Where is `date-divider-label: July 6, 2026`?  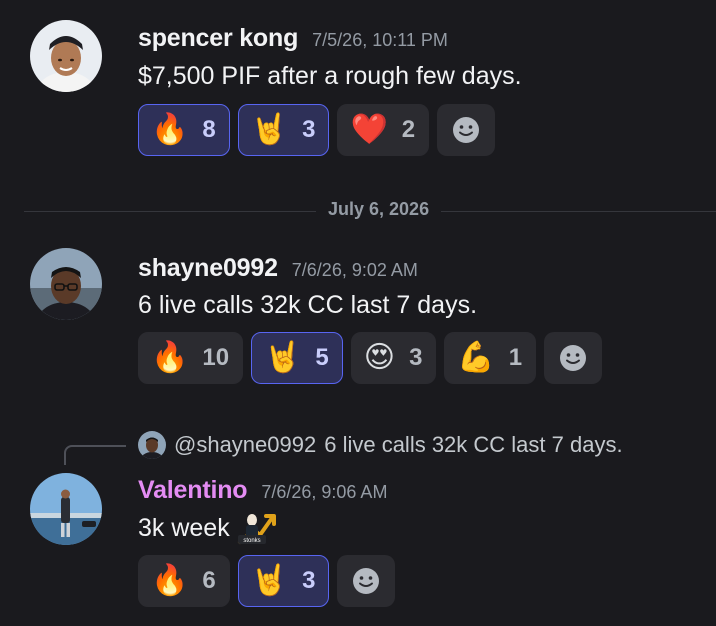
date-divider-label: July 6, 2026 is located at coordinates (379, 209).